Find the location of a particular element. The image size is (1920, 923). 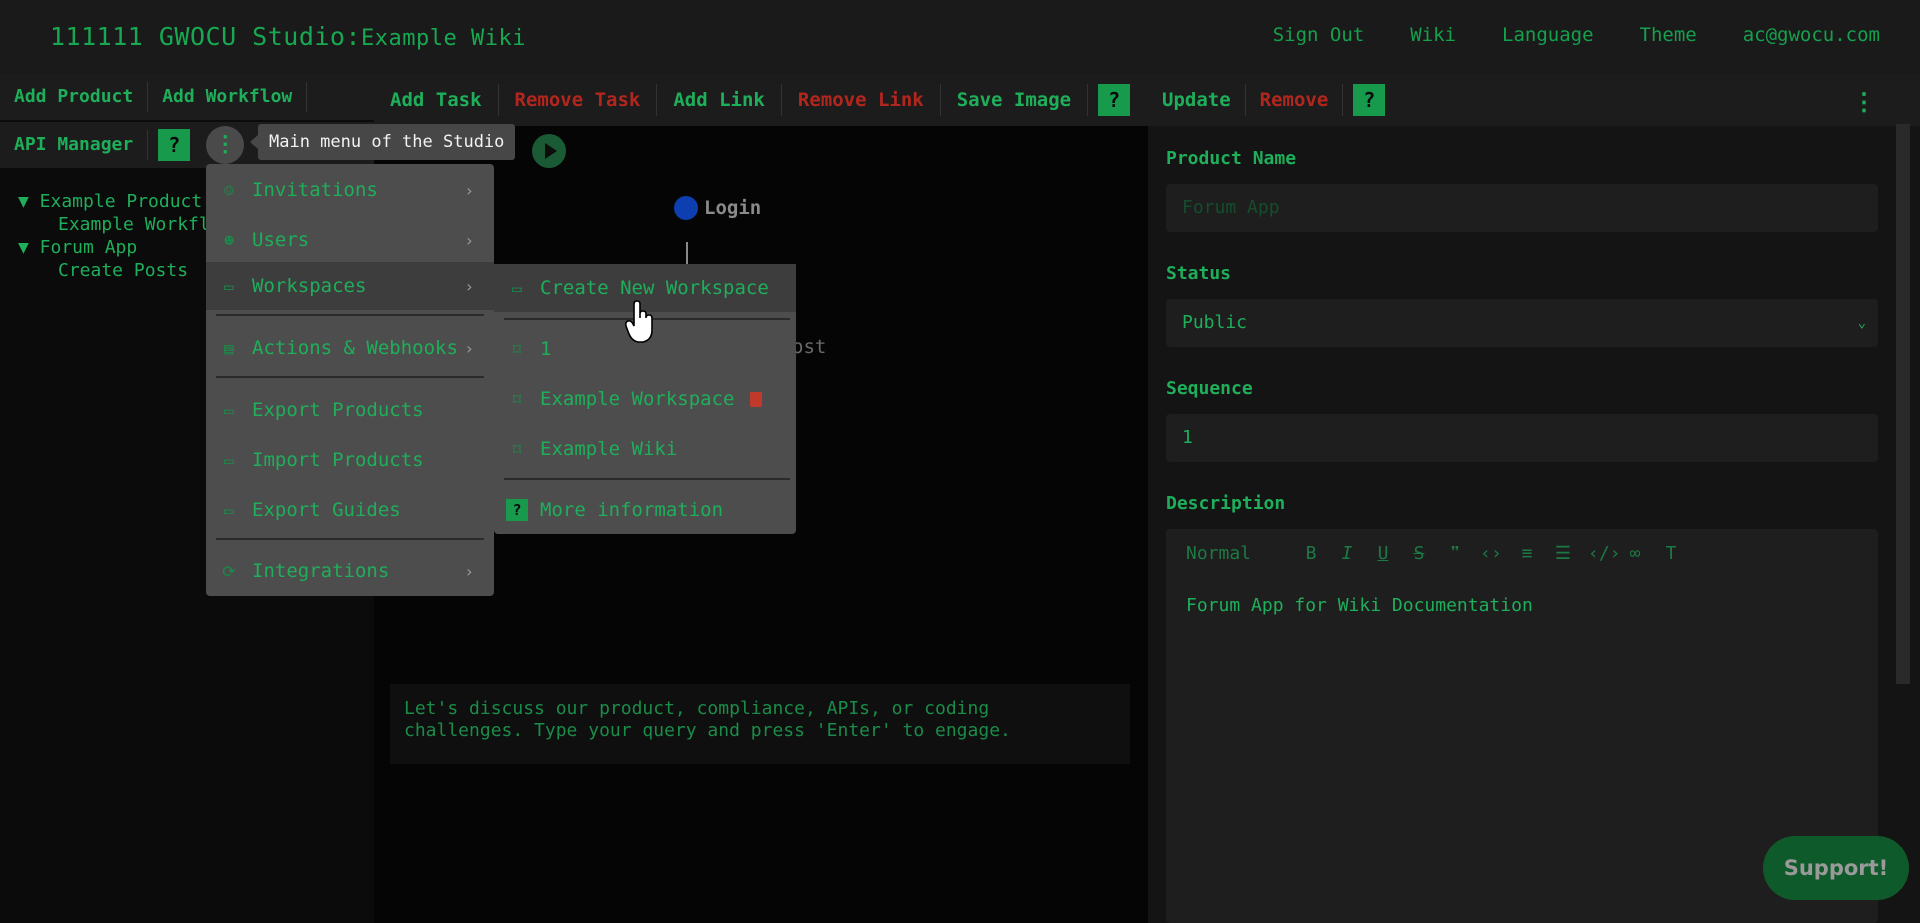

add-task-button: Add Task is located at coordinates (436, 100).